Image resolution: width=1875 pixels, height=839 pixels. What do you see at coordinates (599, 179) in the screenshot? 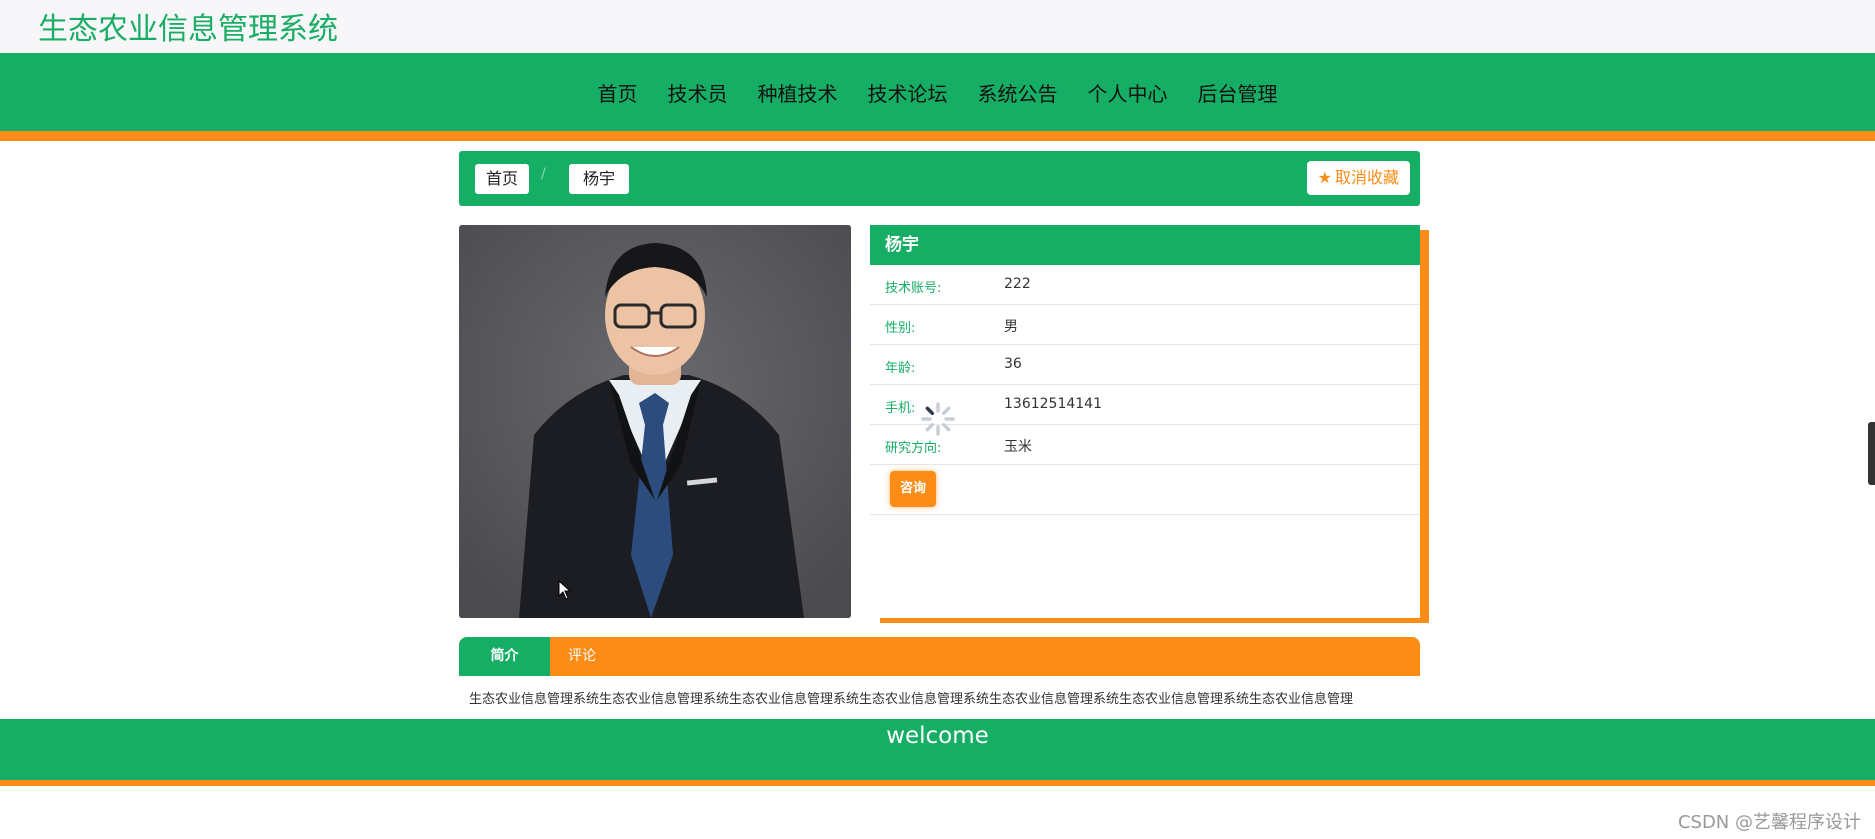
I see `breadcrumb-current: 杨宇` at bounding box center [599, 179].